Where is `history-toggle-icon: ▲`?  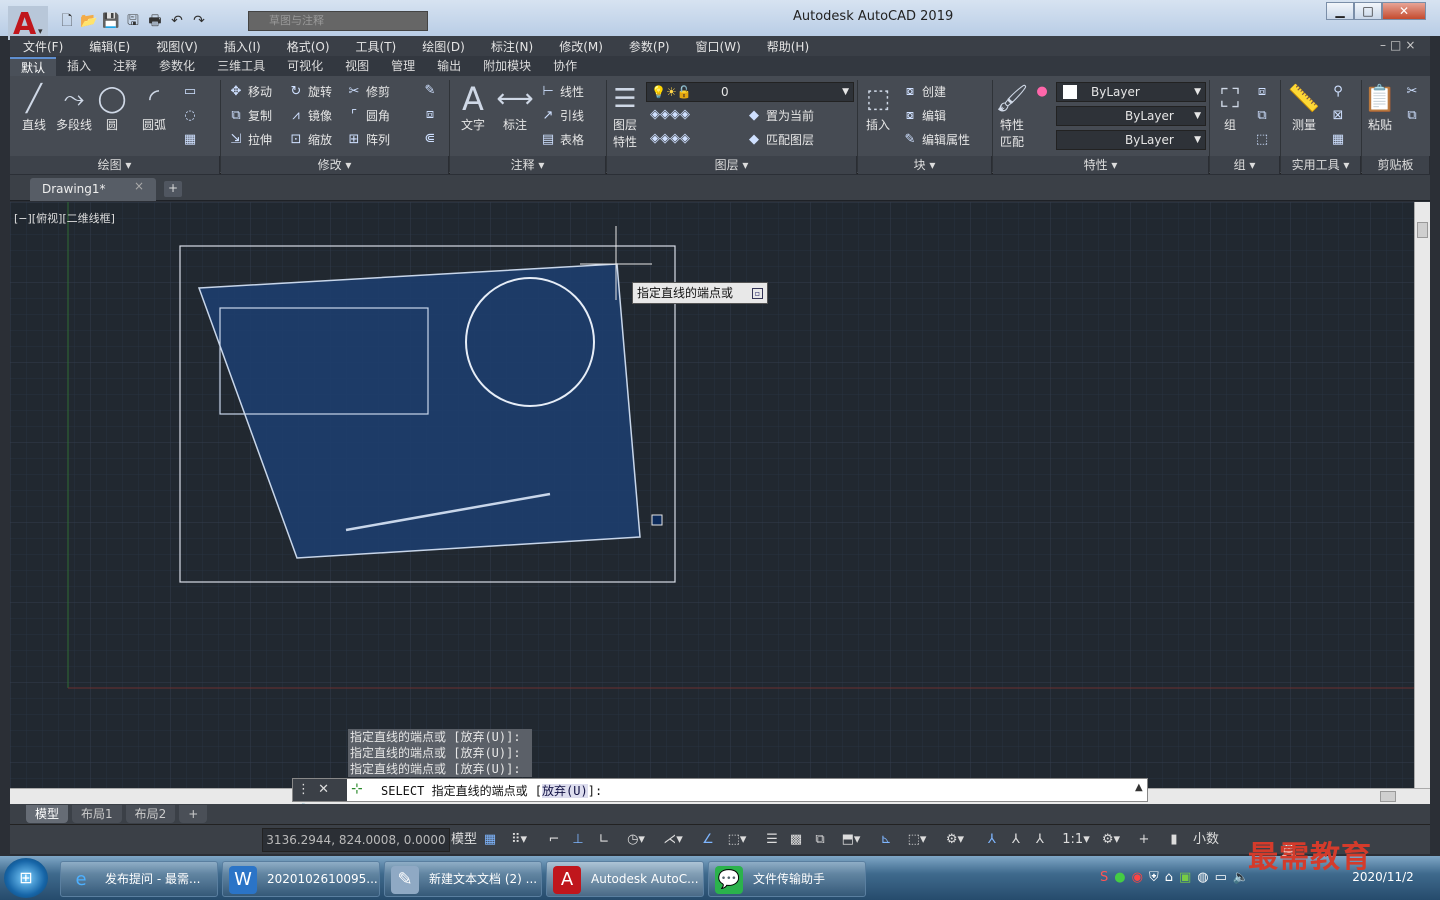 history-toggle-icon: ▲ is located at coordinates (1139, 787).